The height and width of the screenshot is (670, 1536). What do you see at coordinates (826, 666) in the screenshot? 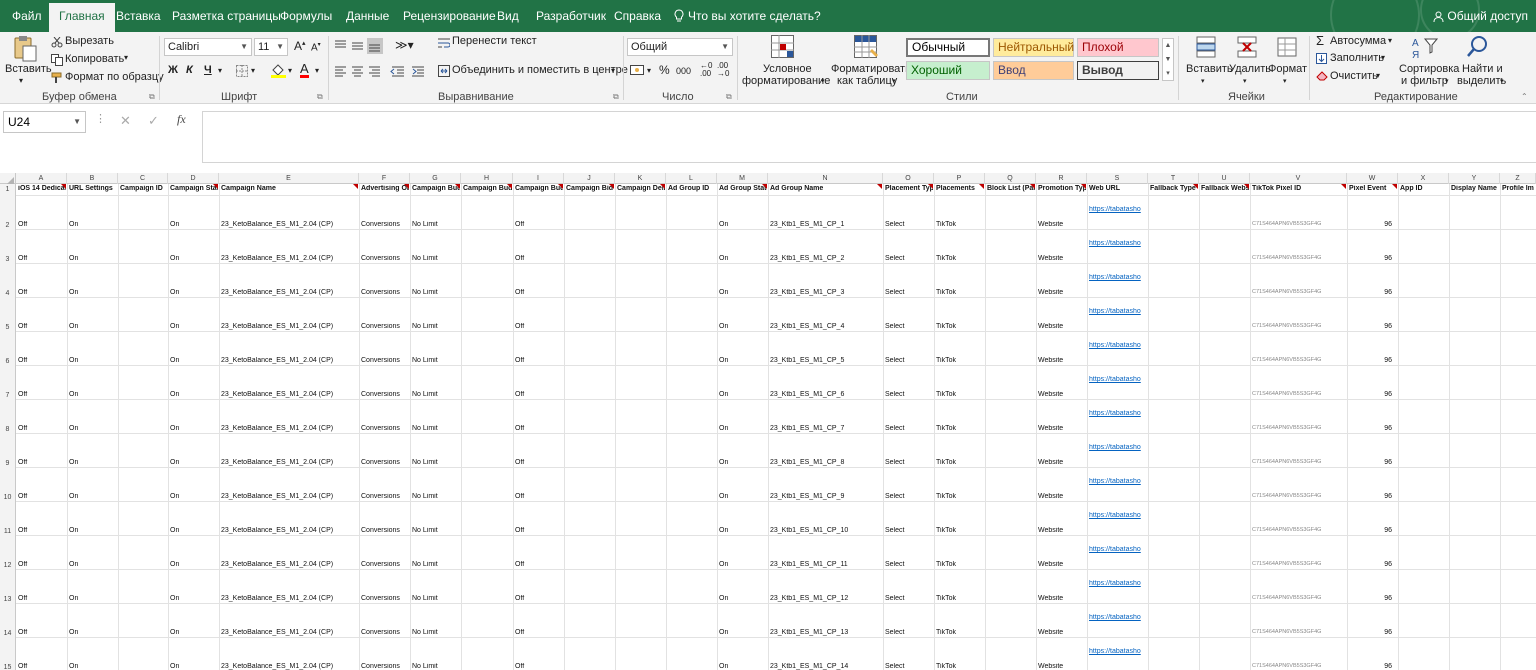
I see `ad-group-name-cell: 23_Ktb1_ES_M1_CP_14` at bounding box center [826, 666].